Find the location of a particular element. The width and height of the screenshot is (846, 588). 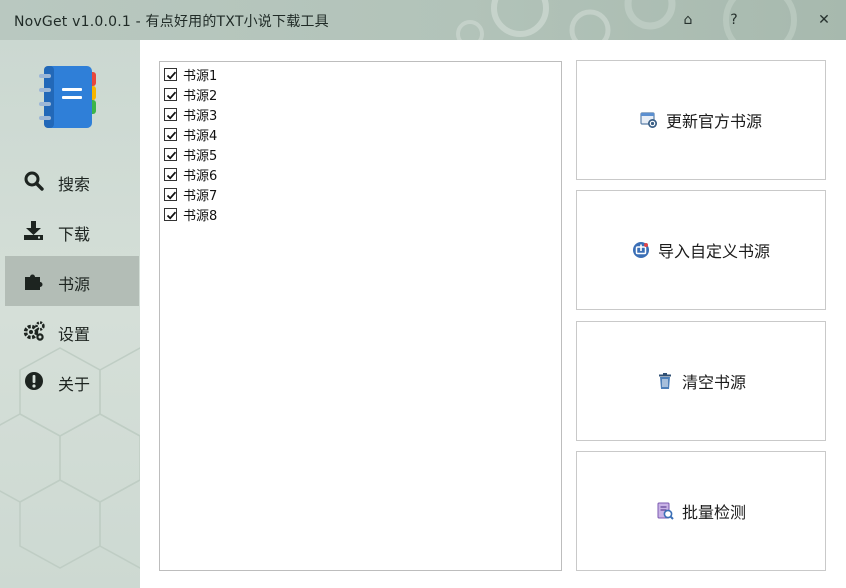

help-button: ? is located at coordinates (734, 20).